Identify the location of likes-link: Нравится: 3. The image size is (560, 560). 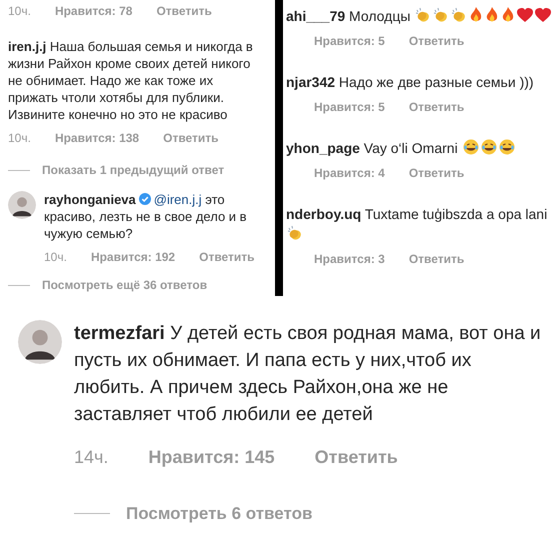
(349, 259).